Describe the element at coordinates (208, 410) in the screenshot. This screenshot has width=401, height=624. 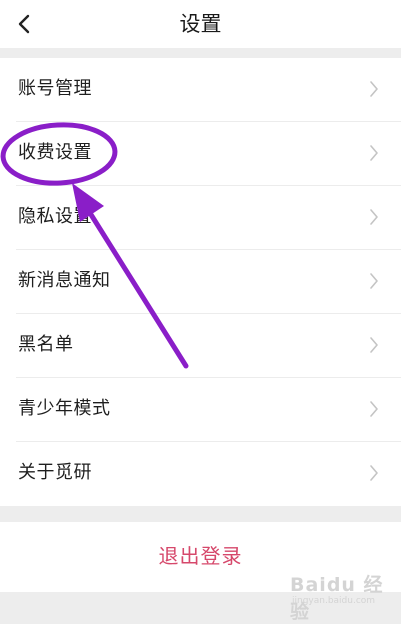
I see `menu-item-teen-mode: 青少年模式` at that location.